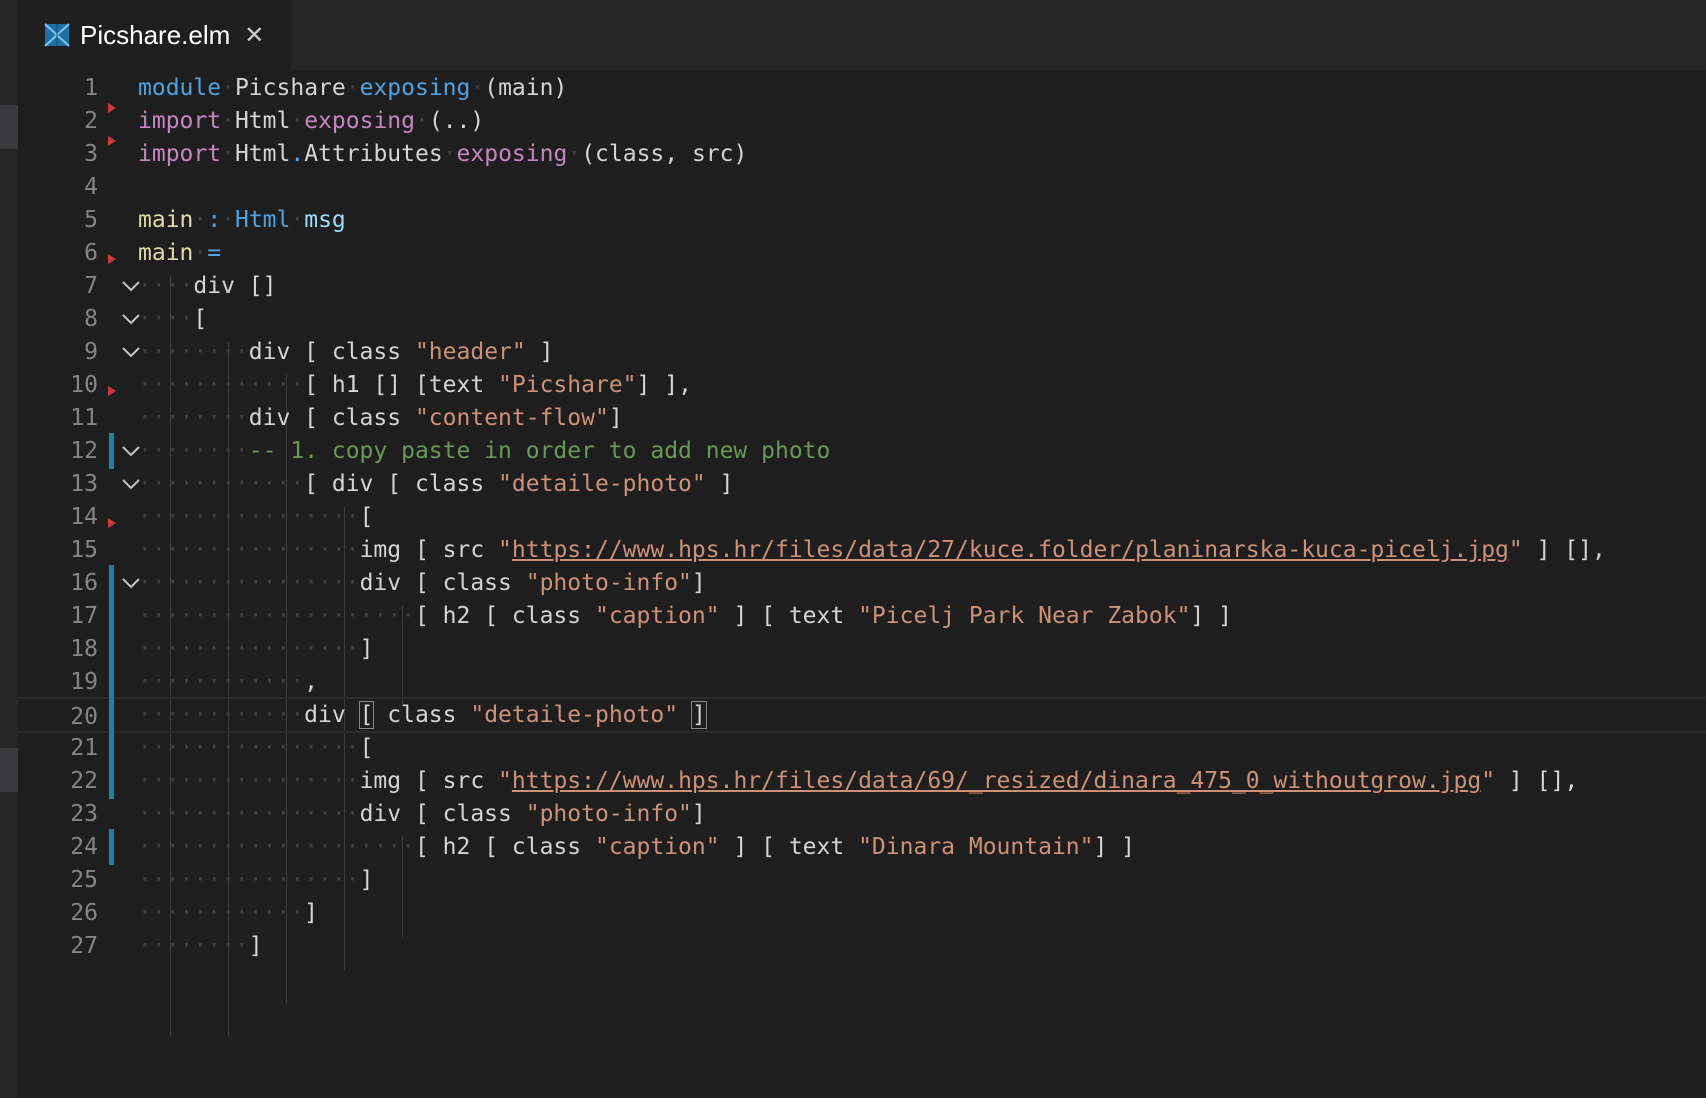  Describe the element at coordinates (862, 187) in the screenshot. I see `code-line: 4` at that location.